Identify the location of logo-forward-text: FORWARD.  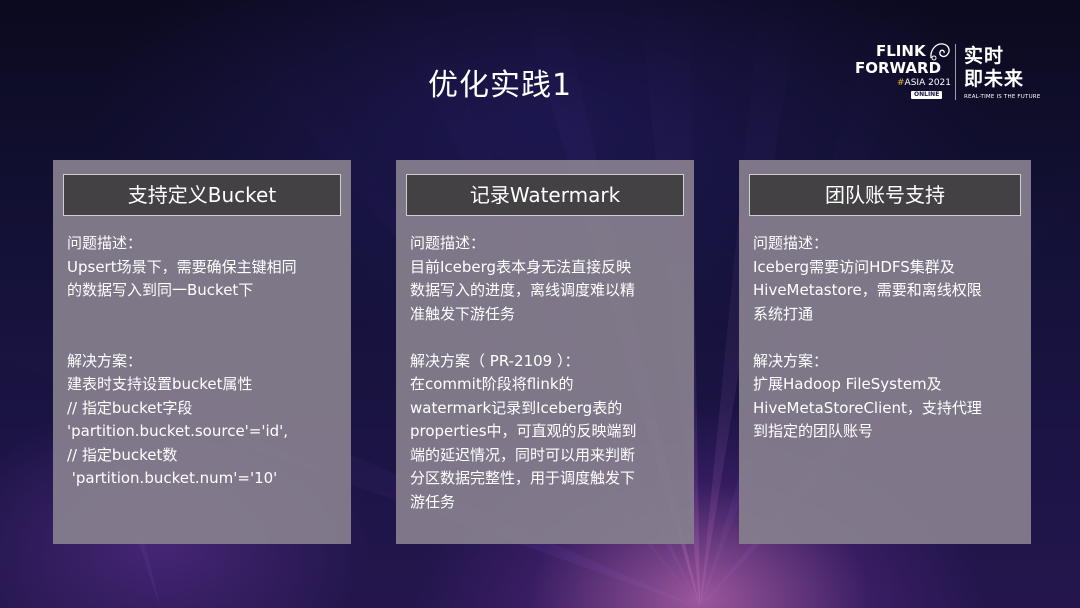
(898, 68).